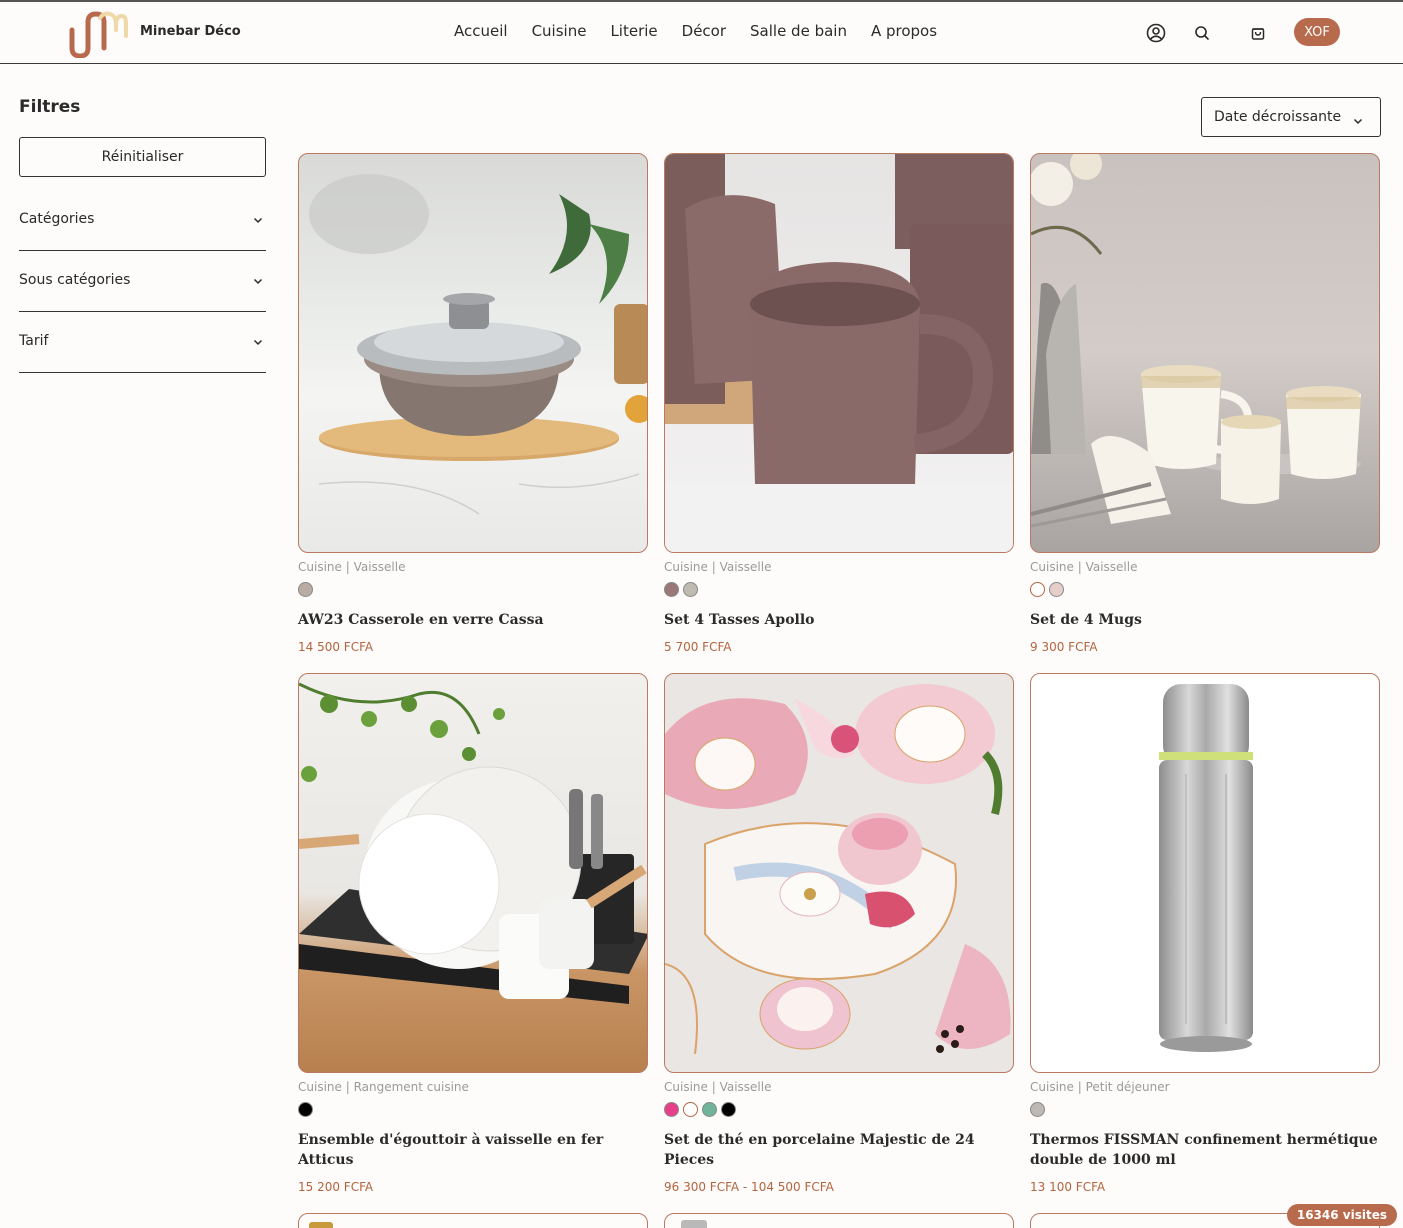 The height and width of the screenshot is (1228, 1403). Describe the element at coordinates (1064, 647) in the screenshot. I see `product-price: 9 300 FCFA` at that location.